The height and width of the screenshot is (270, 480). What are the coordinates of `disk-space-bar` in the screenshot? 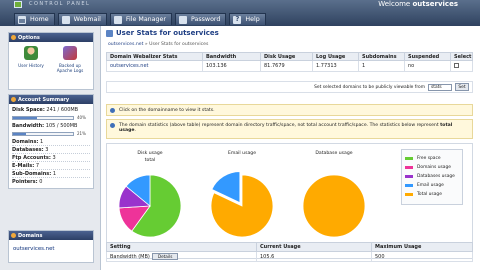 It's located at (43, 117).